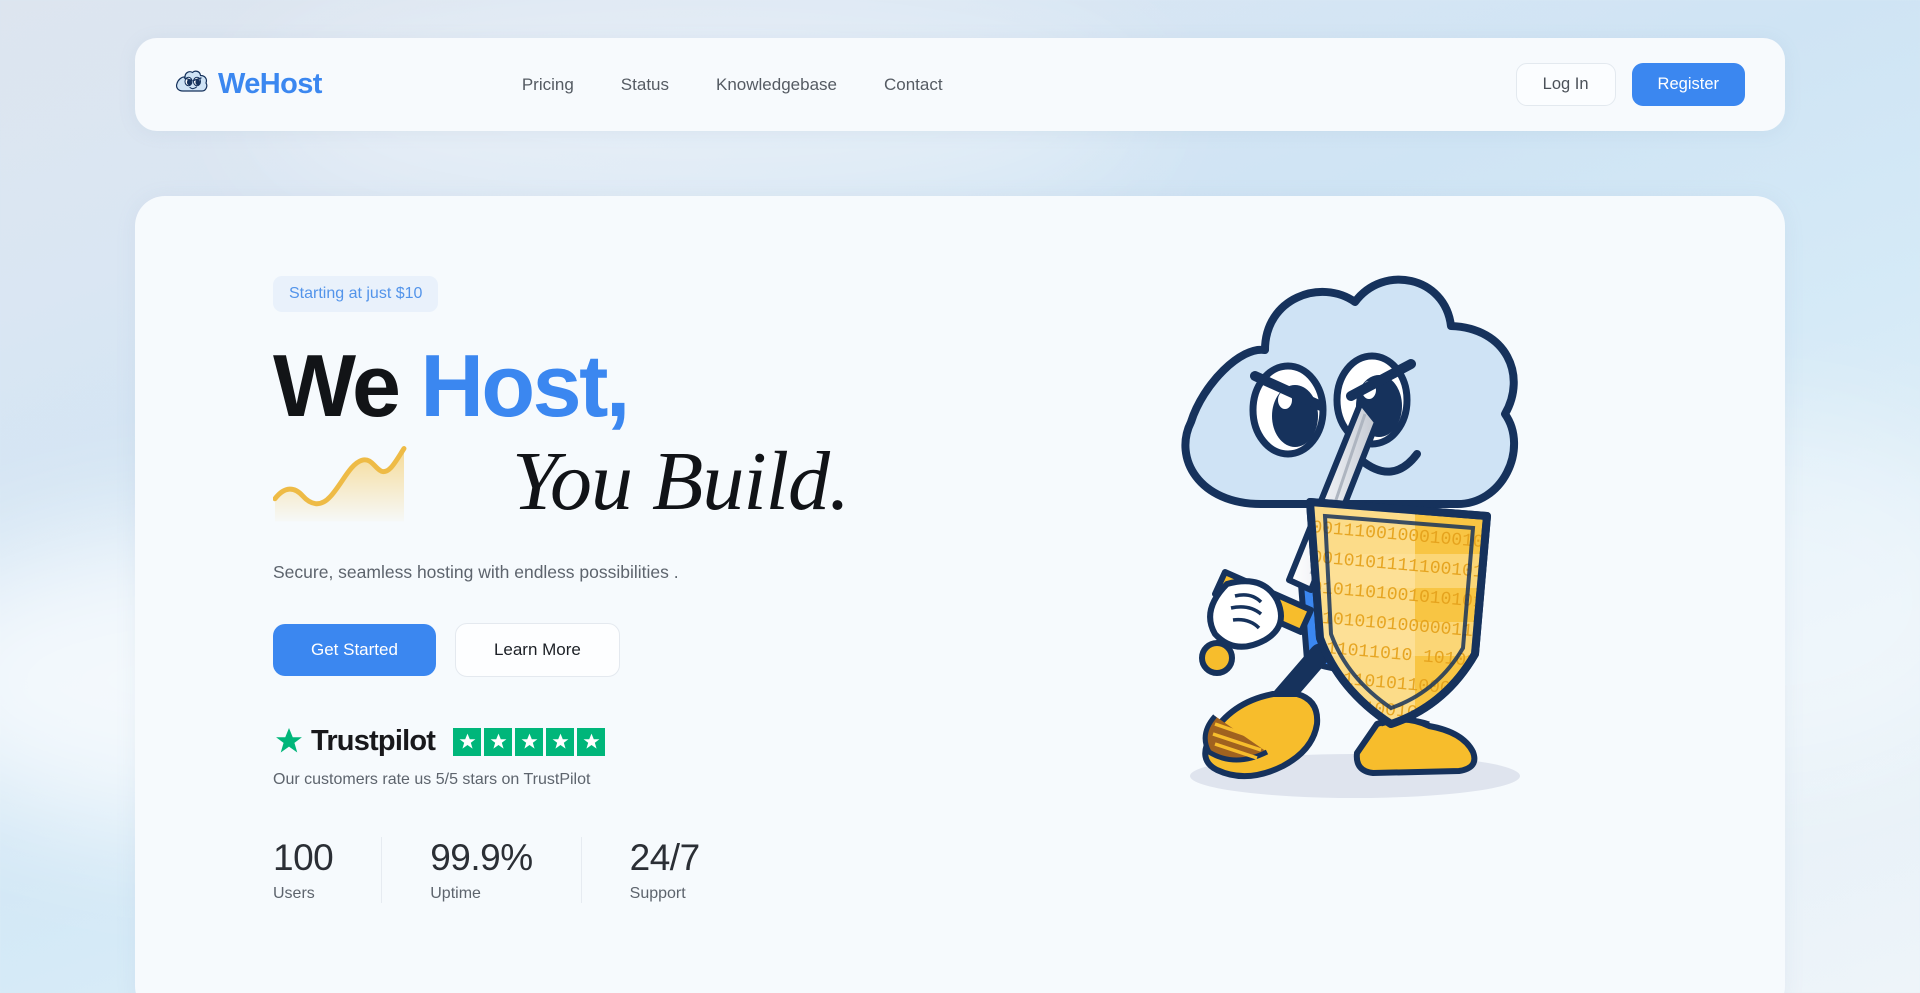 This screenshot has width=1920, height=993. I want to click on stat-users: 100 Users, so click(327, 870).